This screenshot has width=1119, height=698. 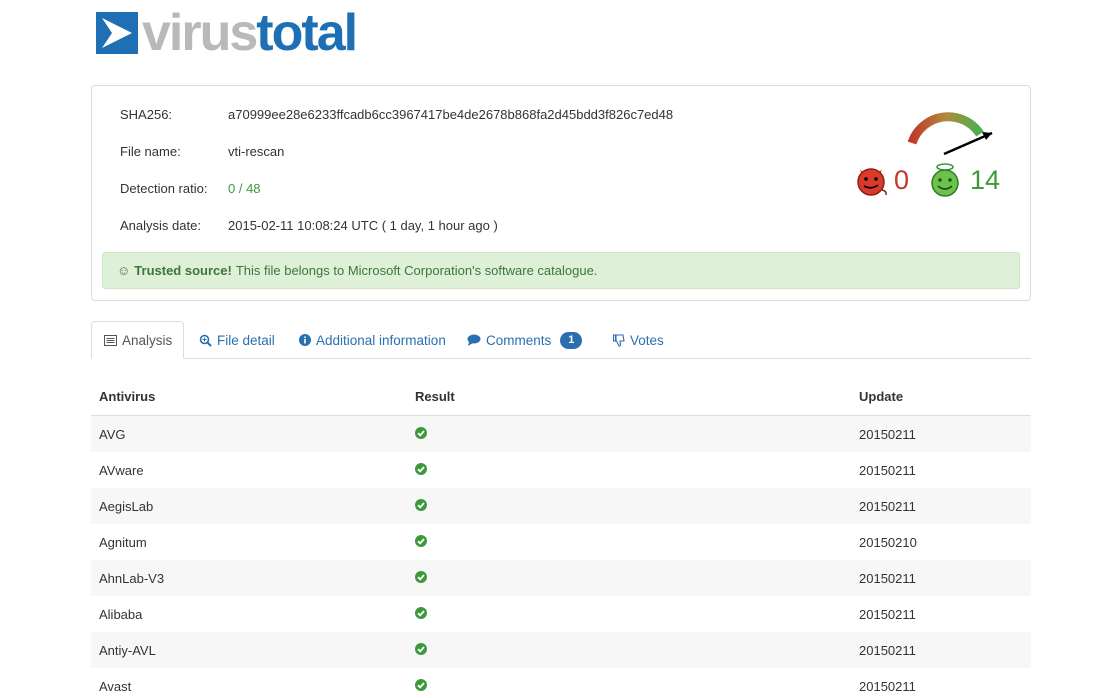 I want to click on antivirus-name: Alibaba, so click(x=121, y=614).